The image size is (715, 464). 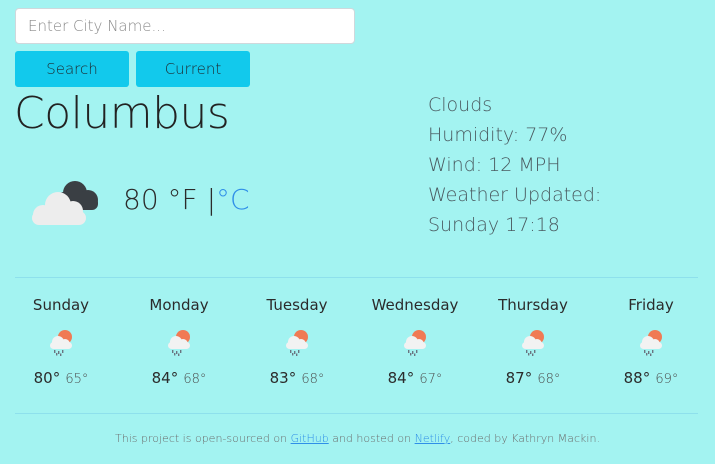 I want to click on footer-middle: and hosted on, so click(x=371, y=438).